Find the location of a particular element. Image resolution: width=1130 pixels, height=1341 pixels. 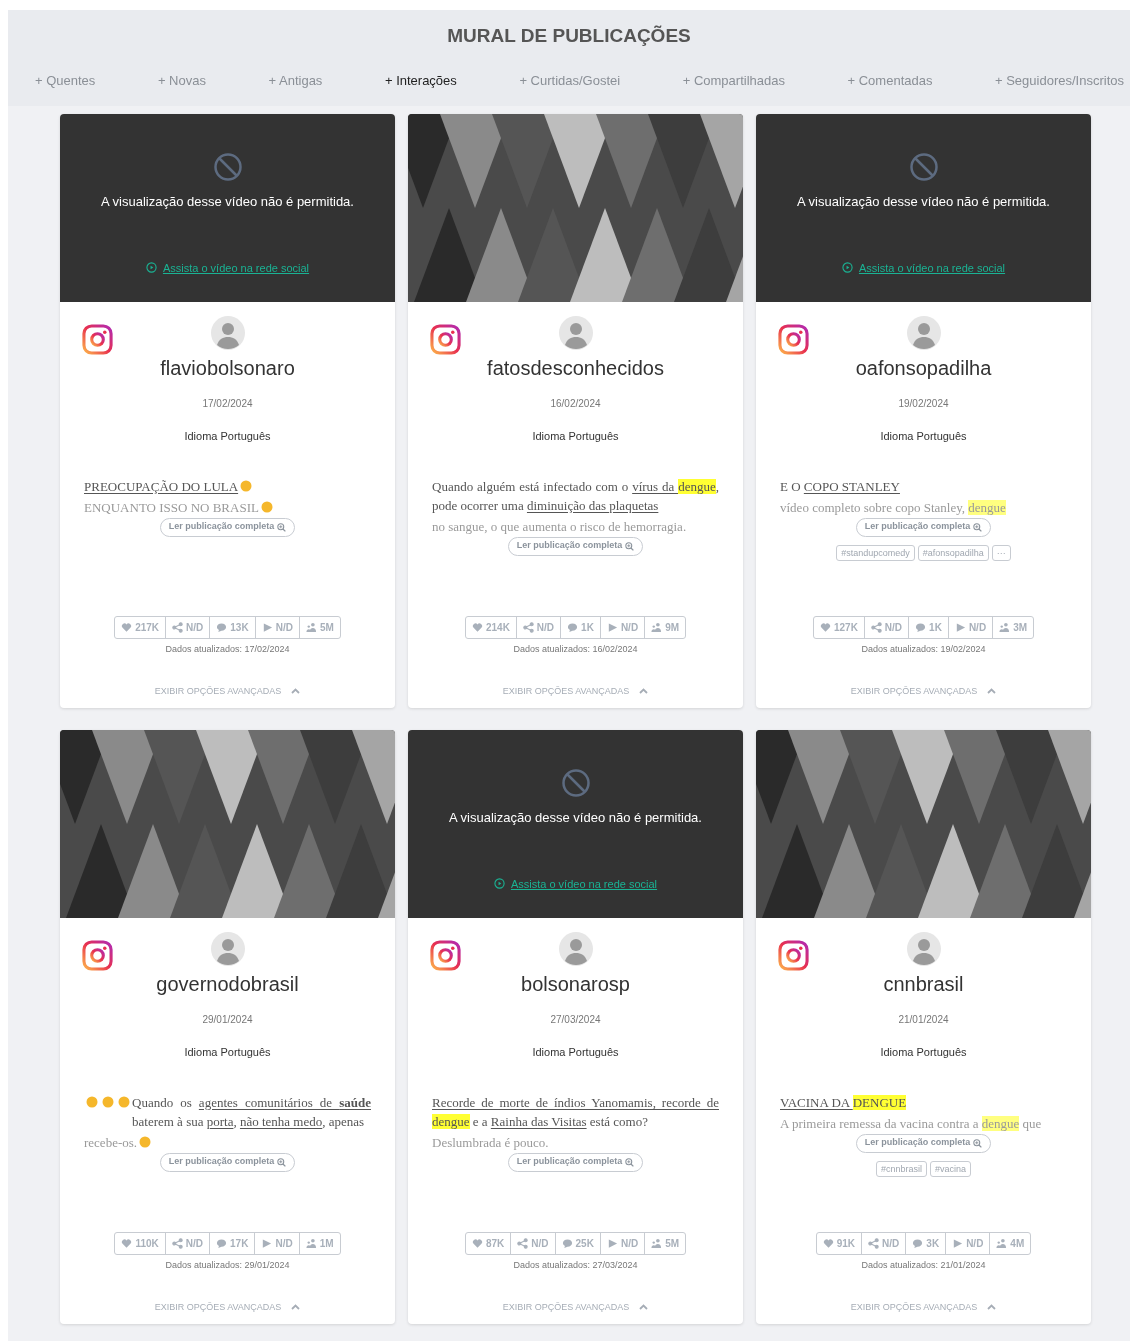

filter-tab: + Compartilhadas is located at coordinates (733, 80).